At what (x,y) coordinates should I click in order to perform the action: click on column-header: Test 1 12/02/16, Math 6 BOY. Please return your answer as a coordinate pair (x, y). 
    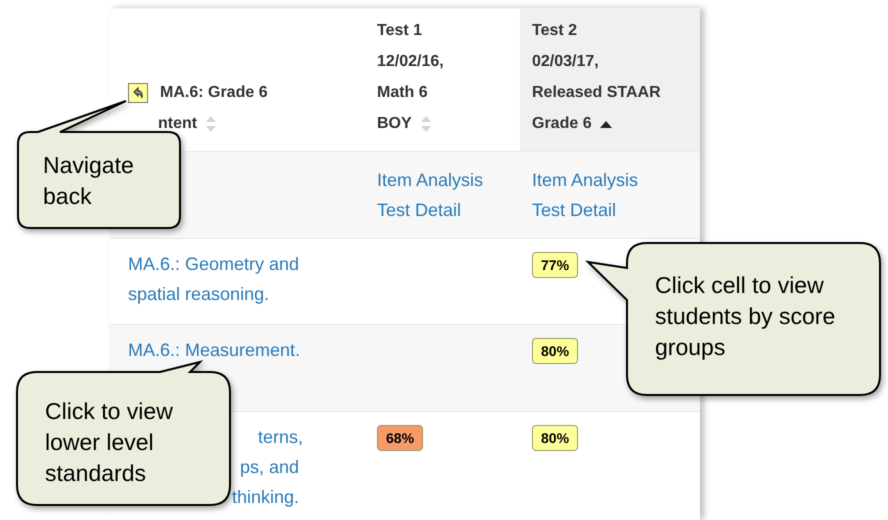
    Looking at the image, I should click on (442, 80).